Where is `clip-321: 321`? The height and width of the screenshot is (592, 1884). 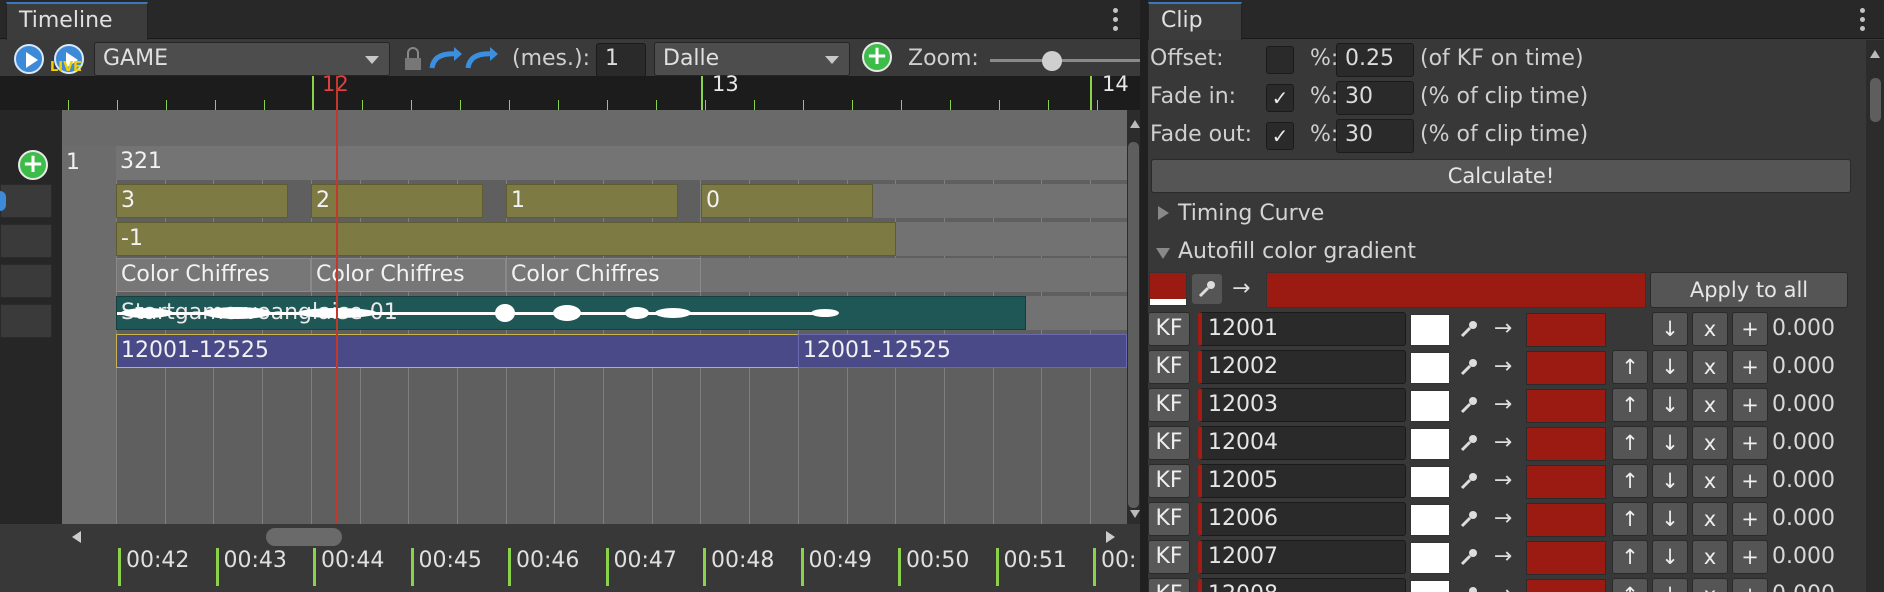
clip-321: 321 is located at coordinates (621, 163).